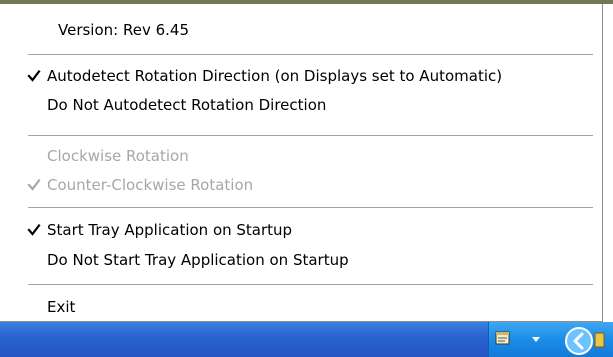 This screenshot has width=613, height=357. I want to click on notepad-icon, so click(503, 338).